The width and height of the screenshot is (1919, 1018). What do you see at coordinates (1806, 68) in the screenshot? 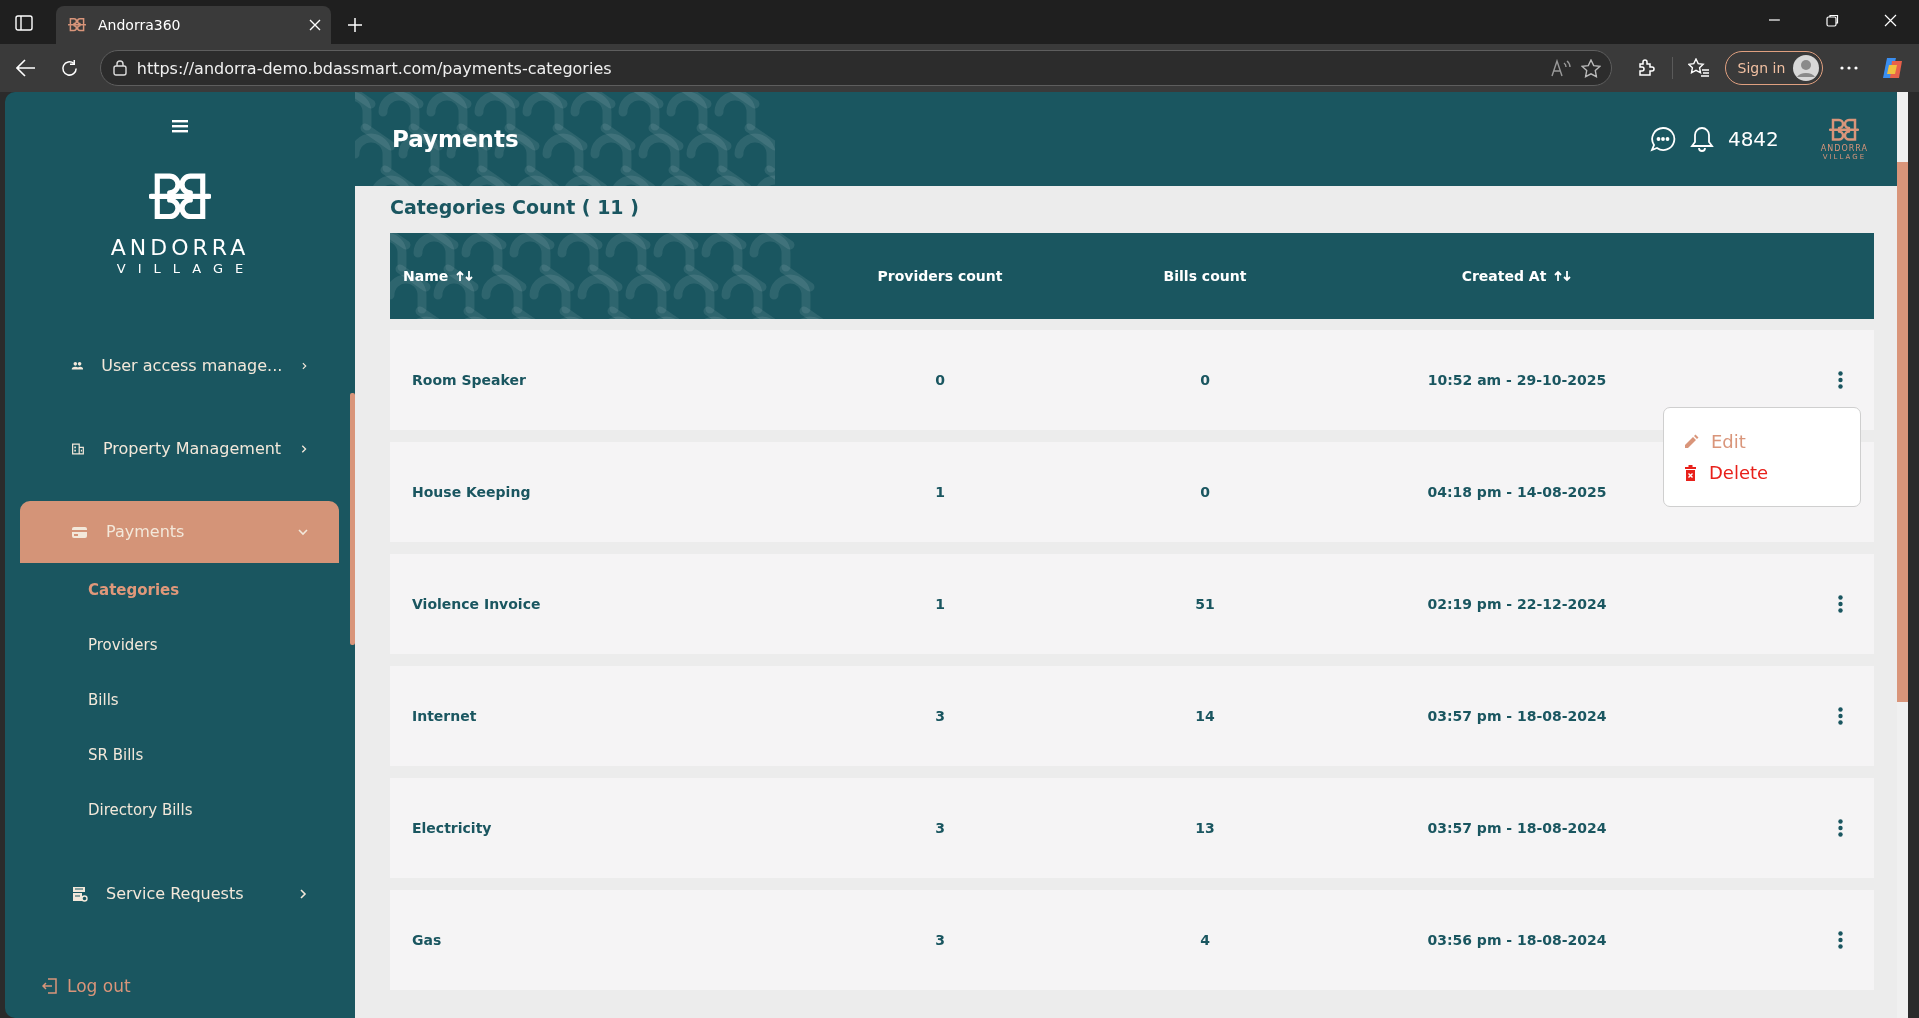
I see `avatar-icon` at bounding box center [1806, 68].